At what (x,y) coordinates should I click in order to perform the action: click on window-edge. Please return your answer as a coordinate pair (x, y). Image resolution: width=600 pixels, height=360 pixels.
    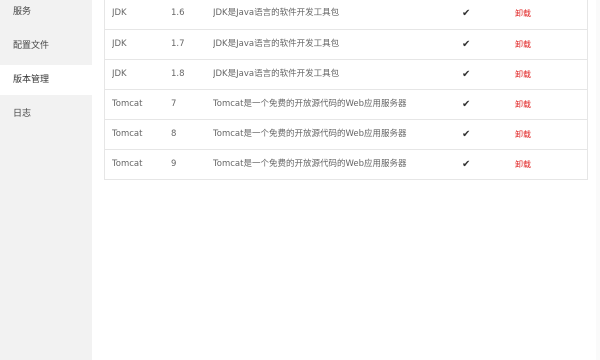
    Looking at the image, I should click on (598, 180).